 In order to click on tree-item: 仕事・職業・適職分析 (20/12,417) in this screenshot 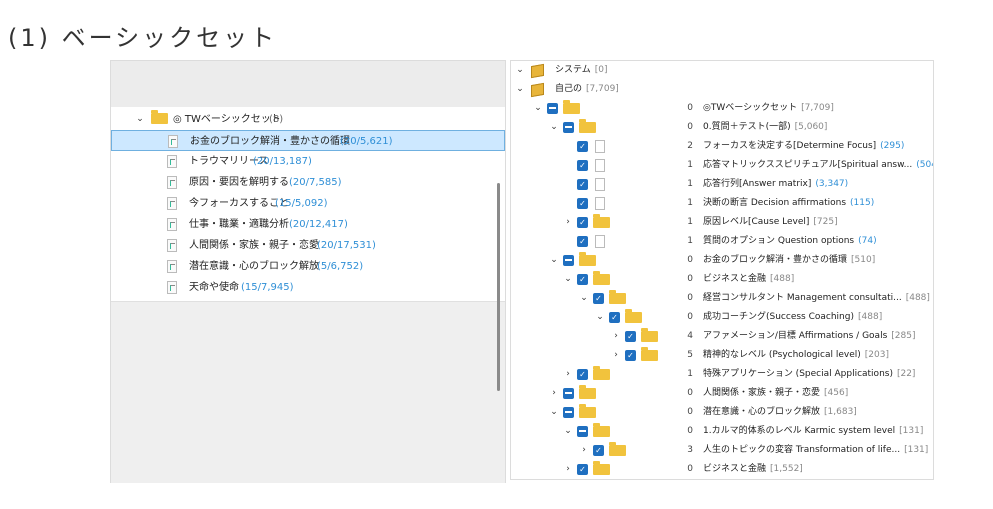, I will do `click(308, 224)`.